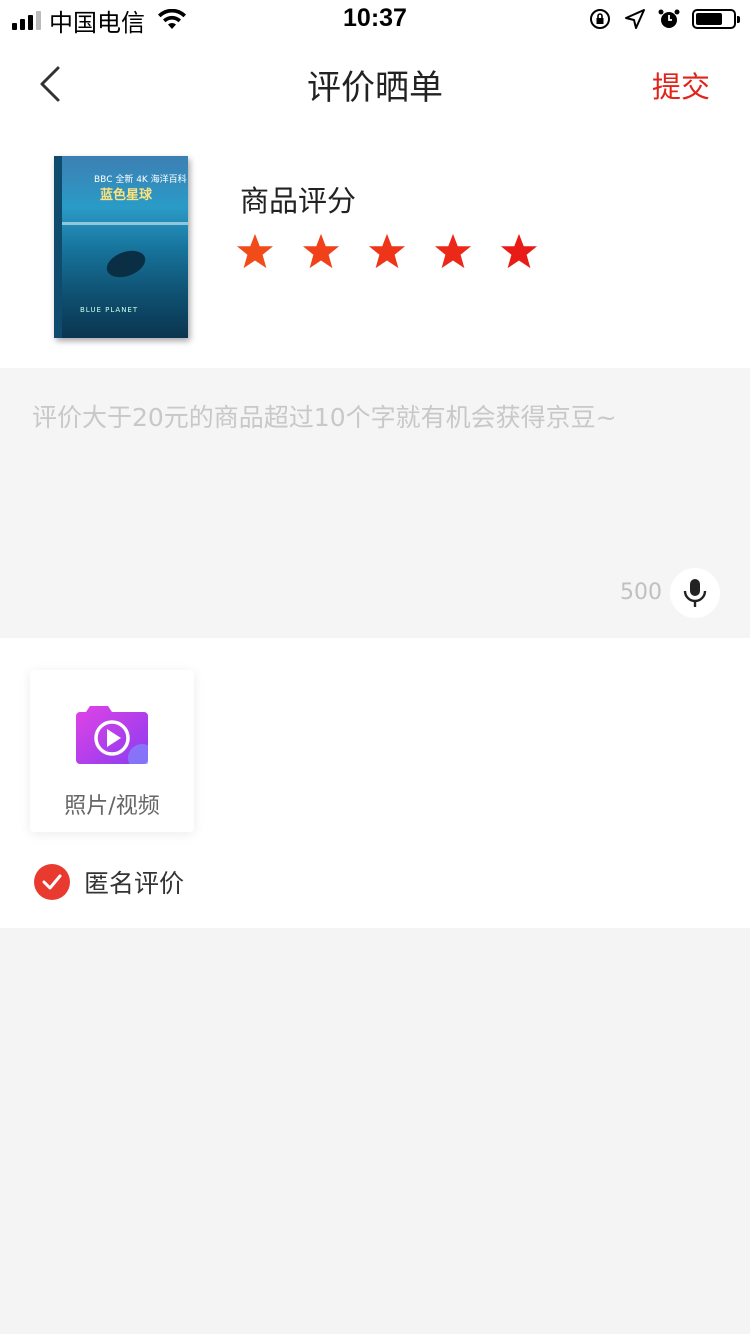  What do you see at coordinates (375, 88) in the screenshot?
I see `page-title: 评价晒单` at bounding box center [375, 88].